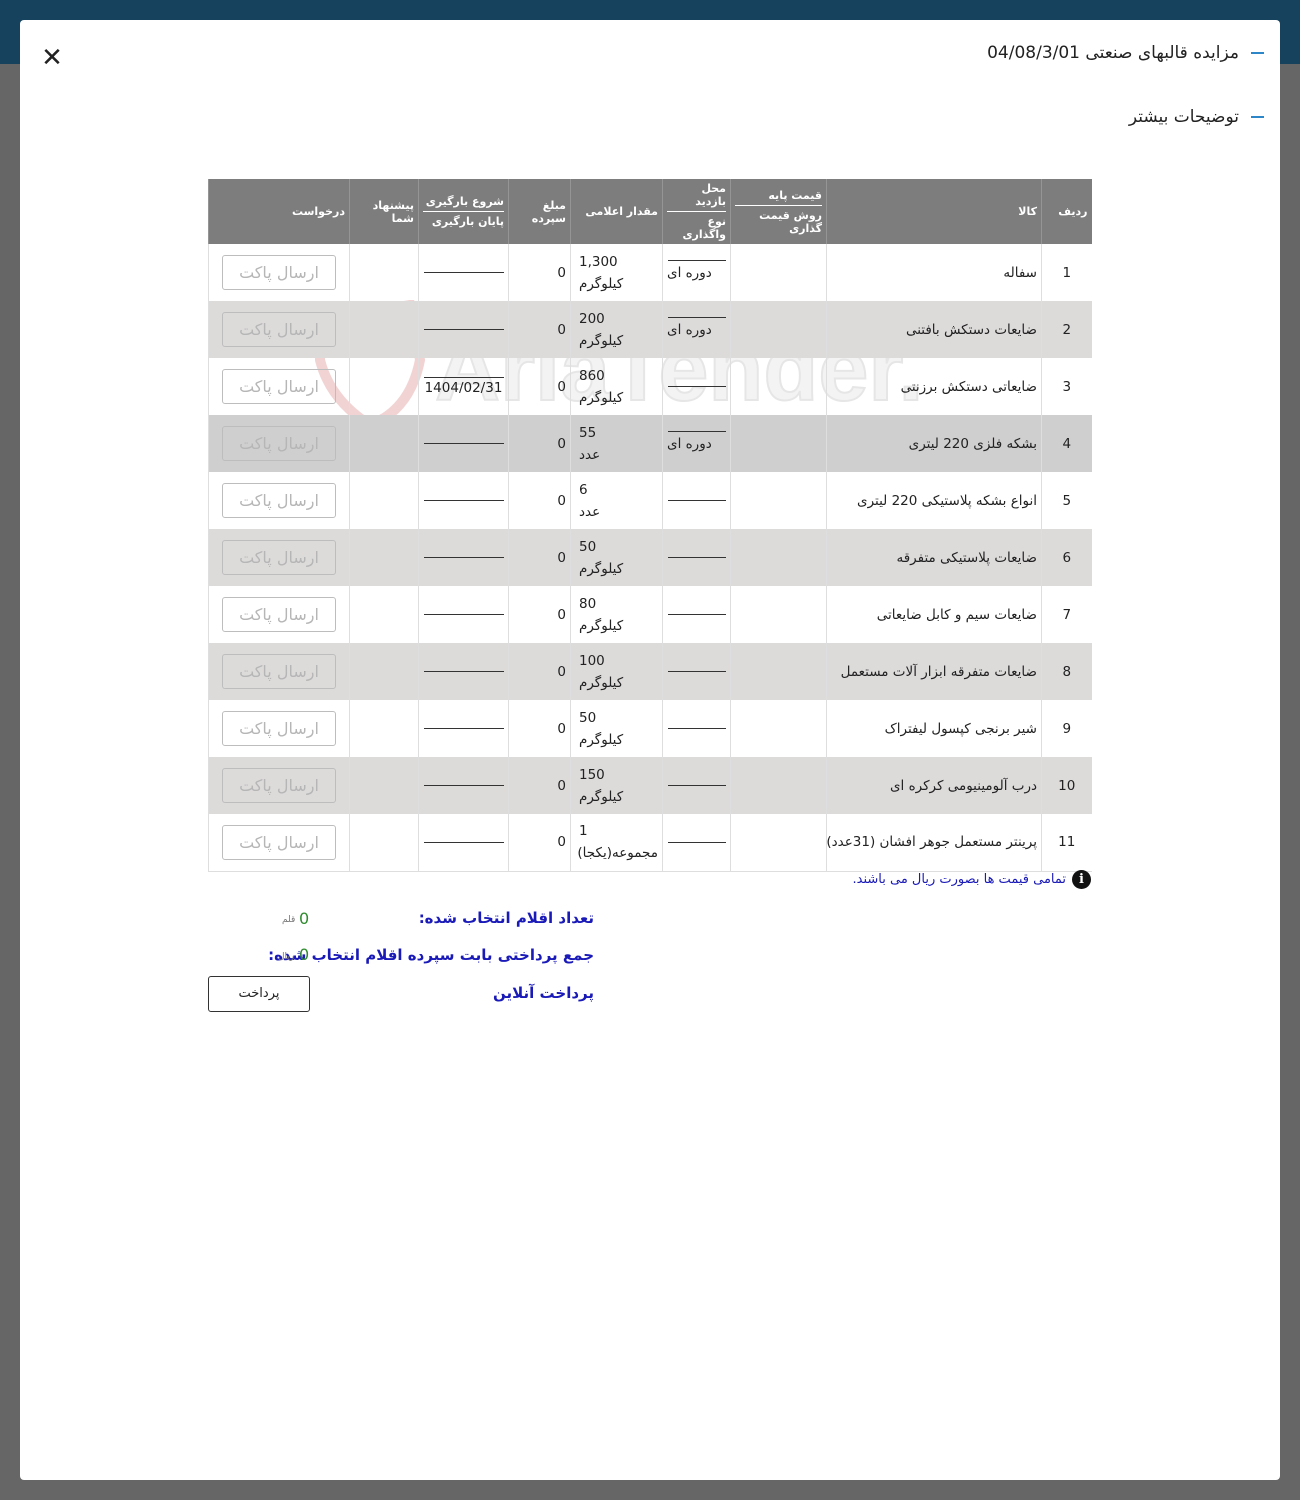 The height and width of the screenshot is (1500, 1300). Describe the element at coordinates (650, 272) in the screenshot. I see `table-row: 1 سفاله دوره ای 1,300 کیلوگرم 0 ارسال پاکت` at that location.